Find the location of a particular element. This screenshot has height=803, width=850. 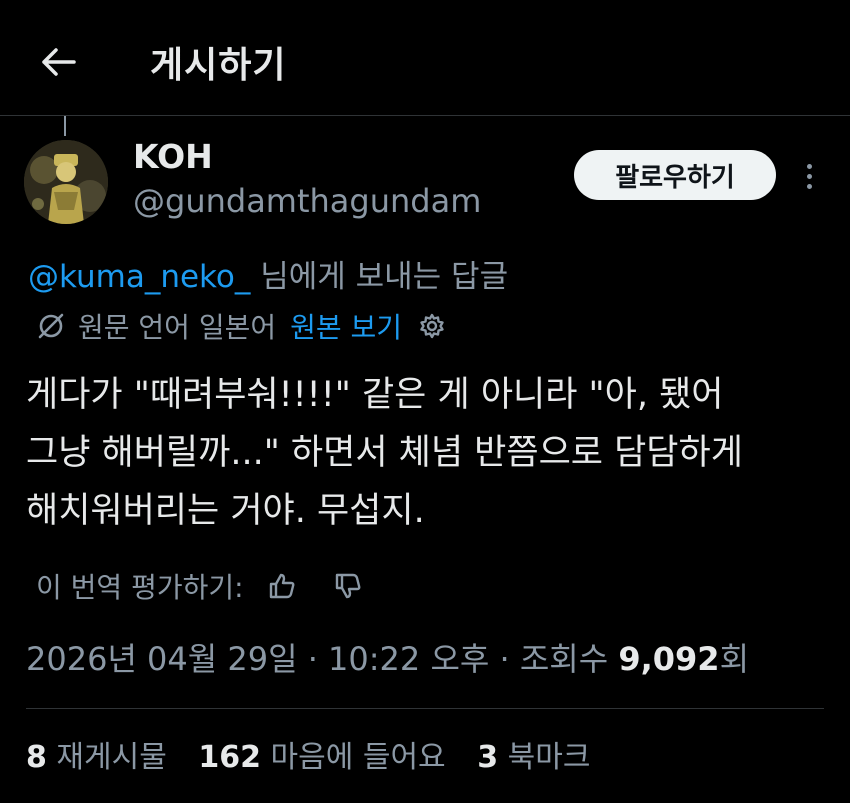

reposts-stat: 8 재게시물 is located at coordinates (96, 757).